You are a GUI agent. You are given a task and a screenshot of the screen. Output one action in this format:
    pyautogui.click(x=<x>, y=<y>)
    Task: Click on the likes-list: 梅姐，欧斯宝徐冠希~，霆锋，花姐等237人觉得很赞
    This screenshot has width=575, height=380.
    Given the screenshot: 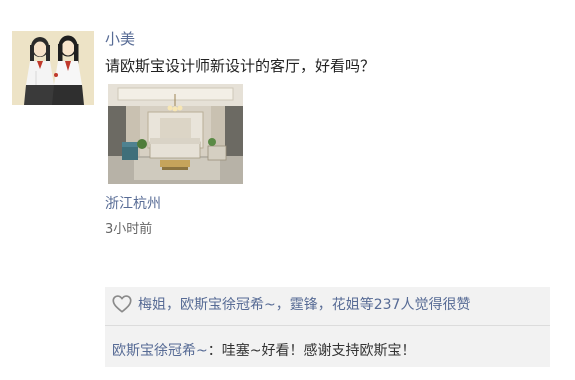 What is the action you would take?
    pyautogui.click(x=304, y=305)
    